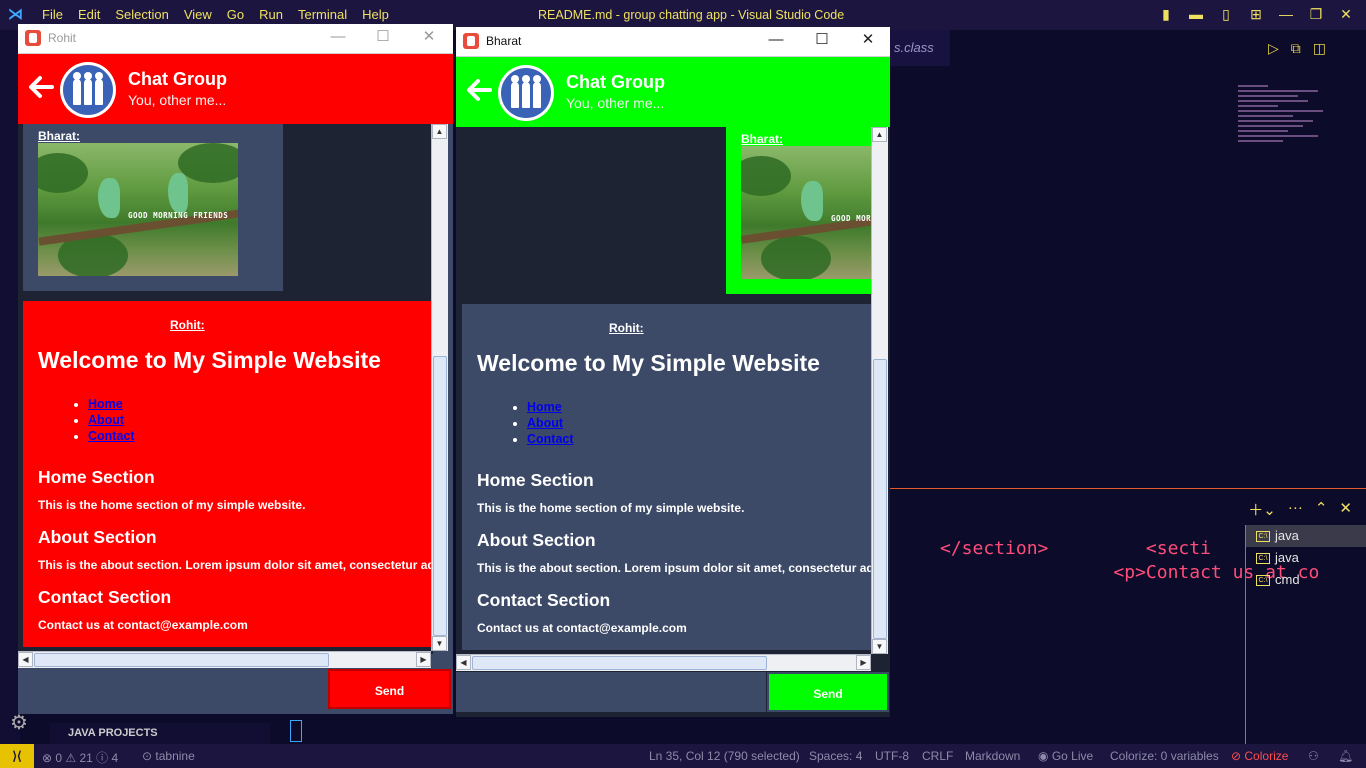  I want to click on split-editor-icon: ◫, so click(1319, 48).